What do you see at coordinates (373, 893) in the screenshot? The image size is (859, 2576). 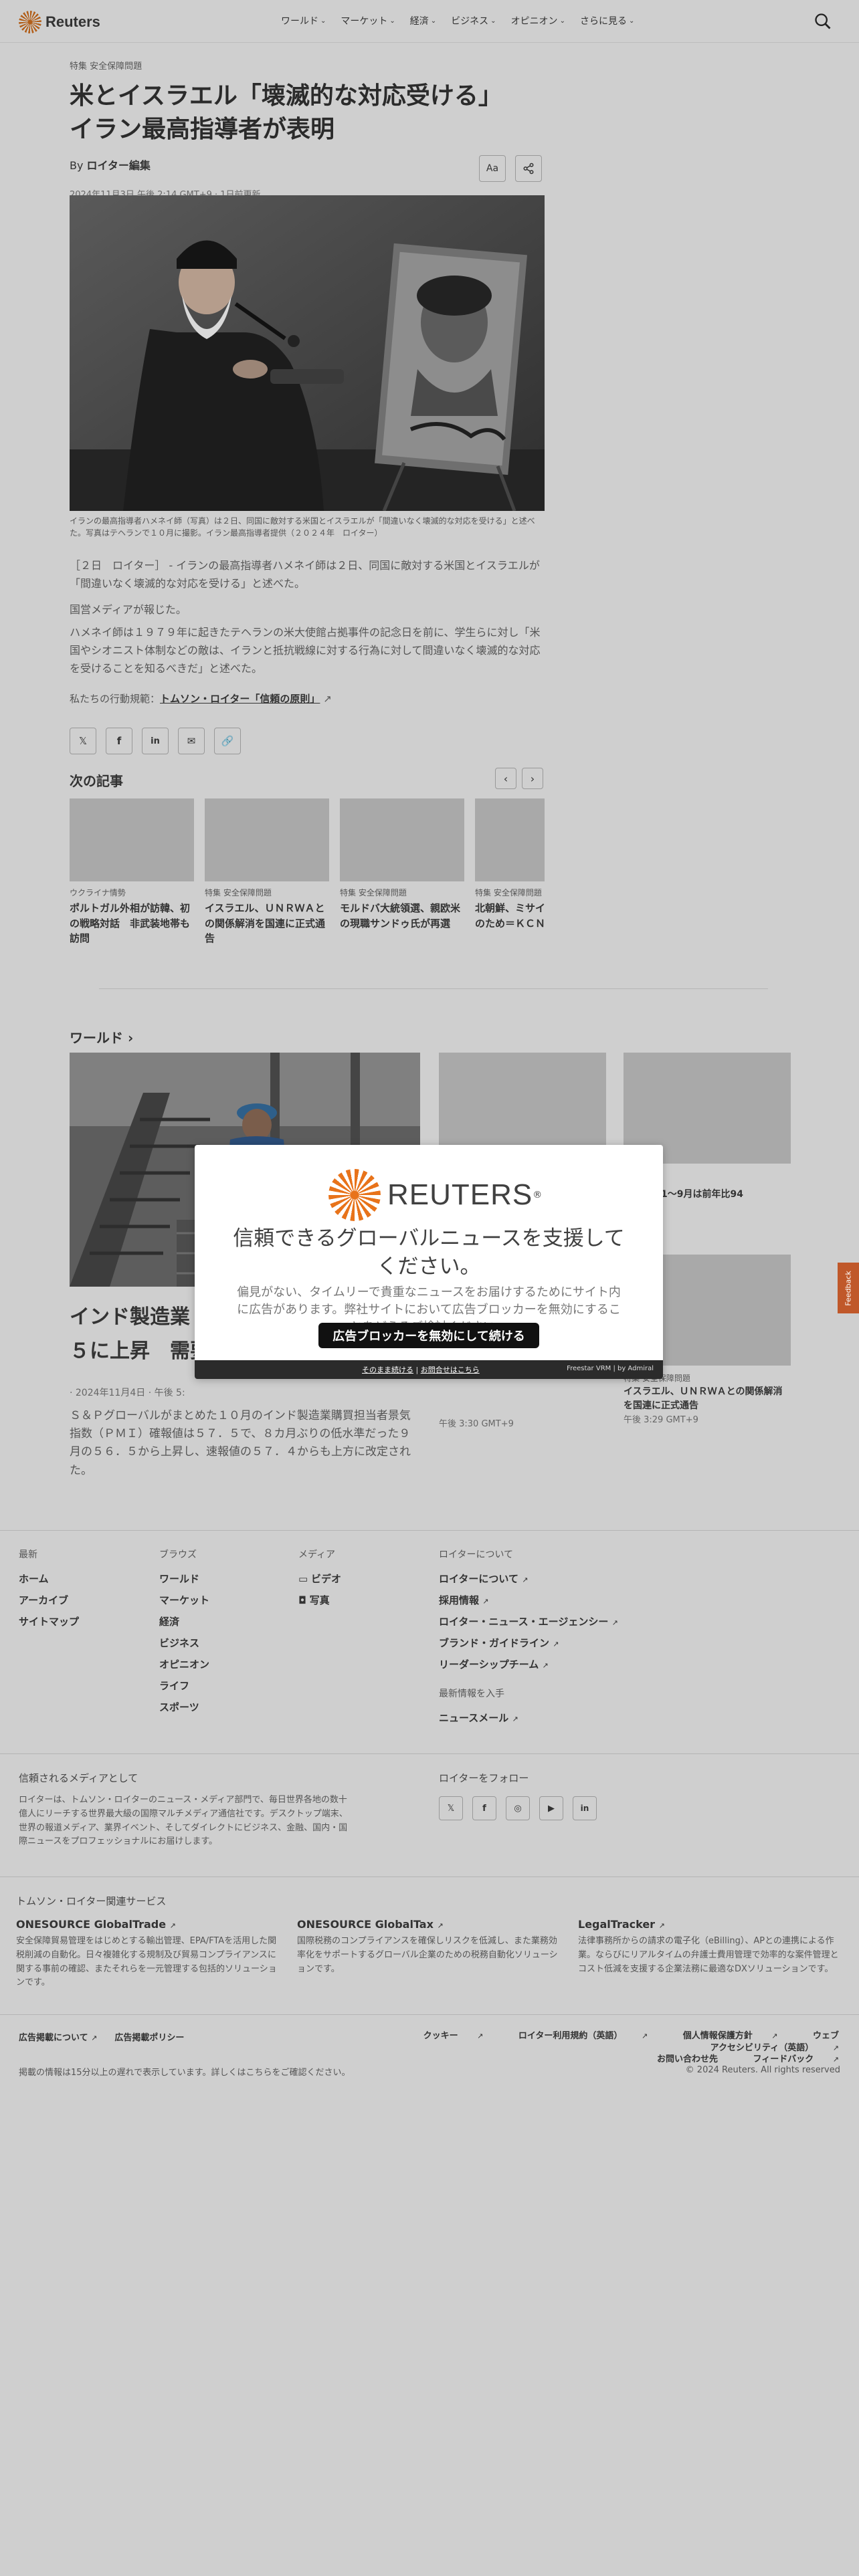 I see `card-kicker: 特集 安全保障問題` at bounding box center [373, 893].